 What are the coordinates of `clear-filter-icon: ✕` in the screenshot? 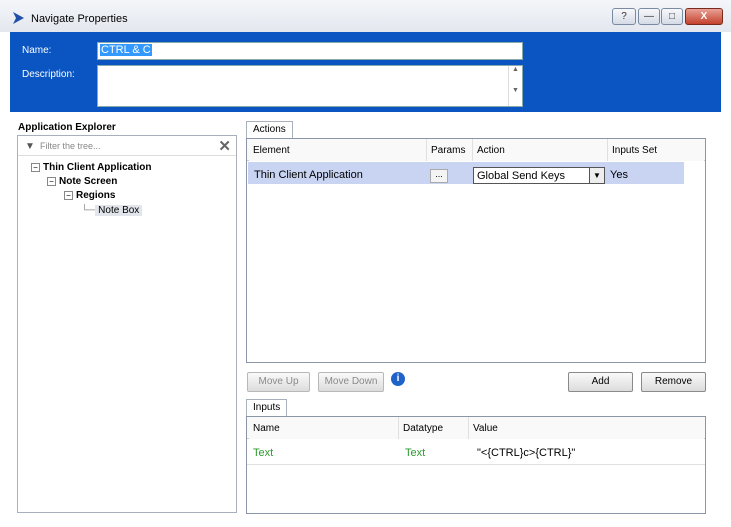 It's located at (224, 146).